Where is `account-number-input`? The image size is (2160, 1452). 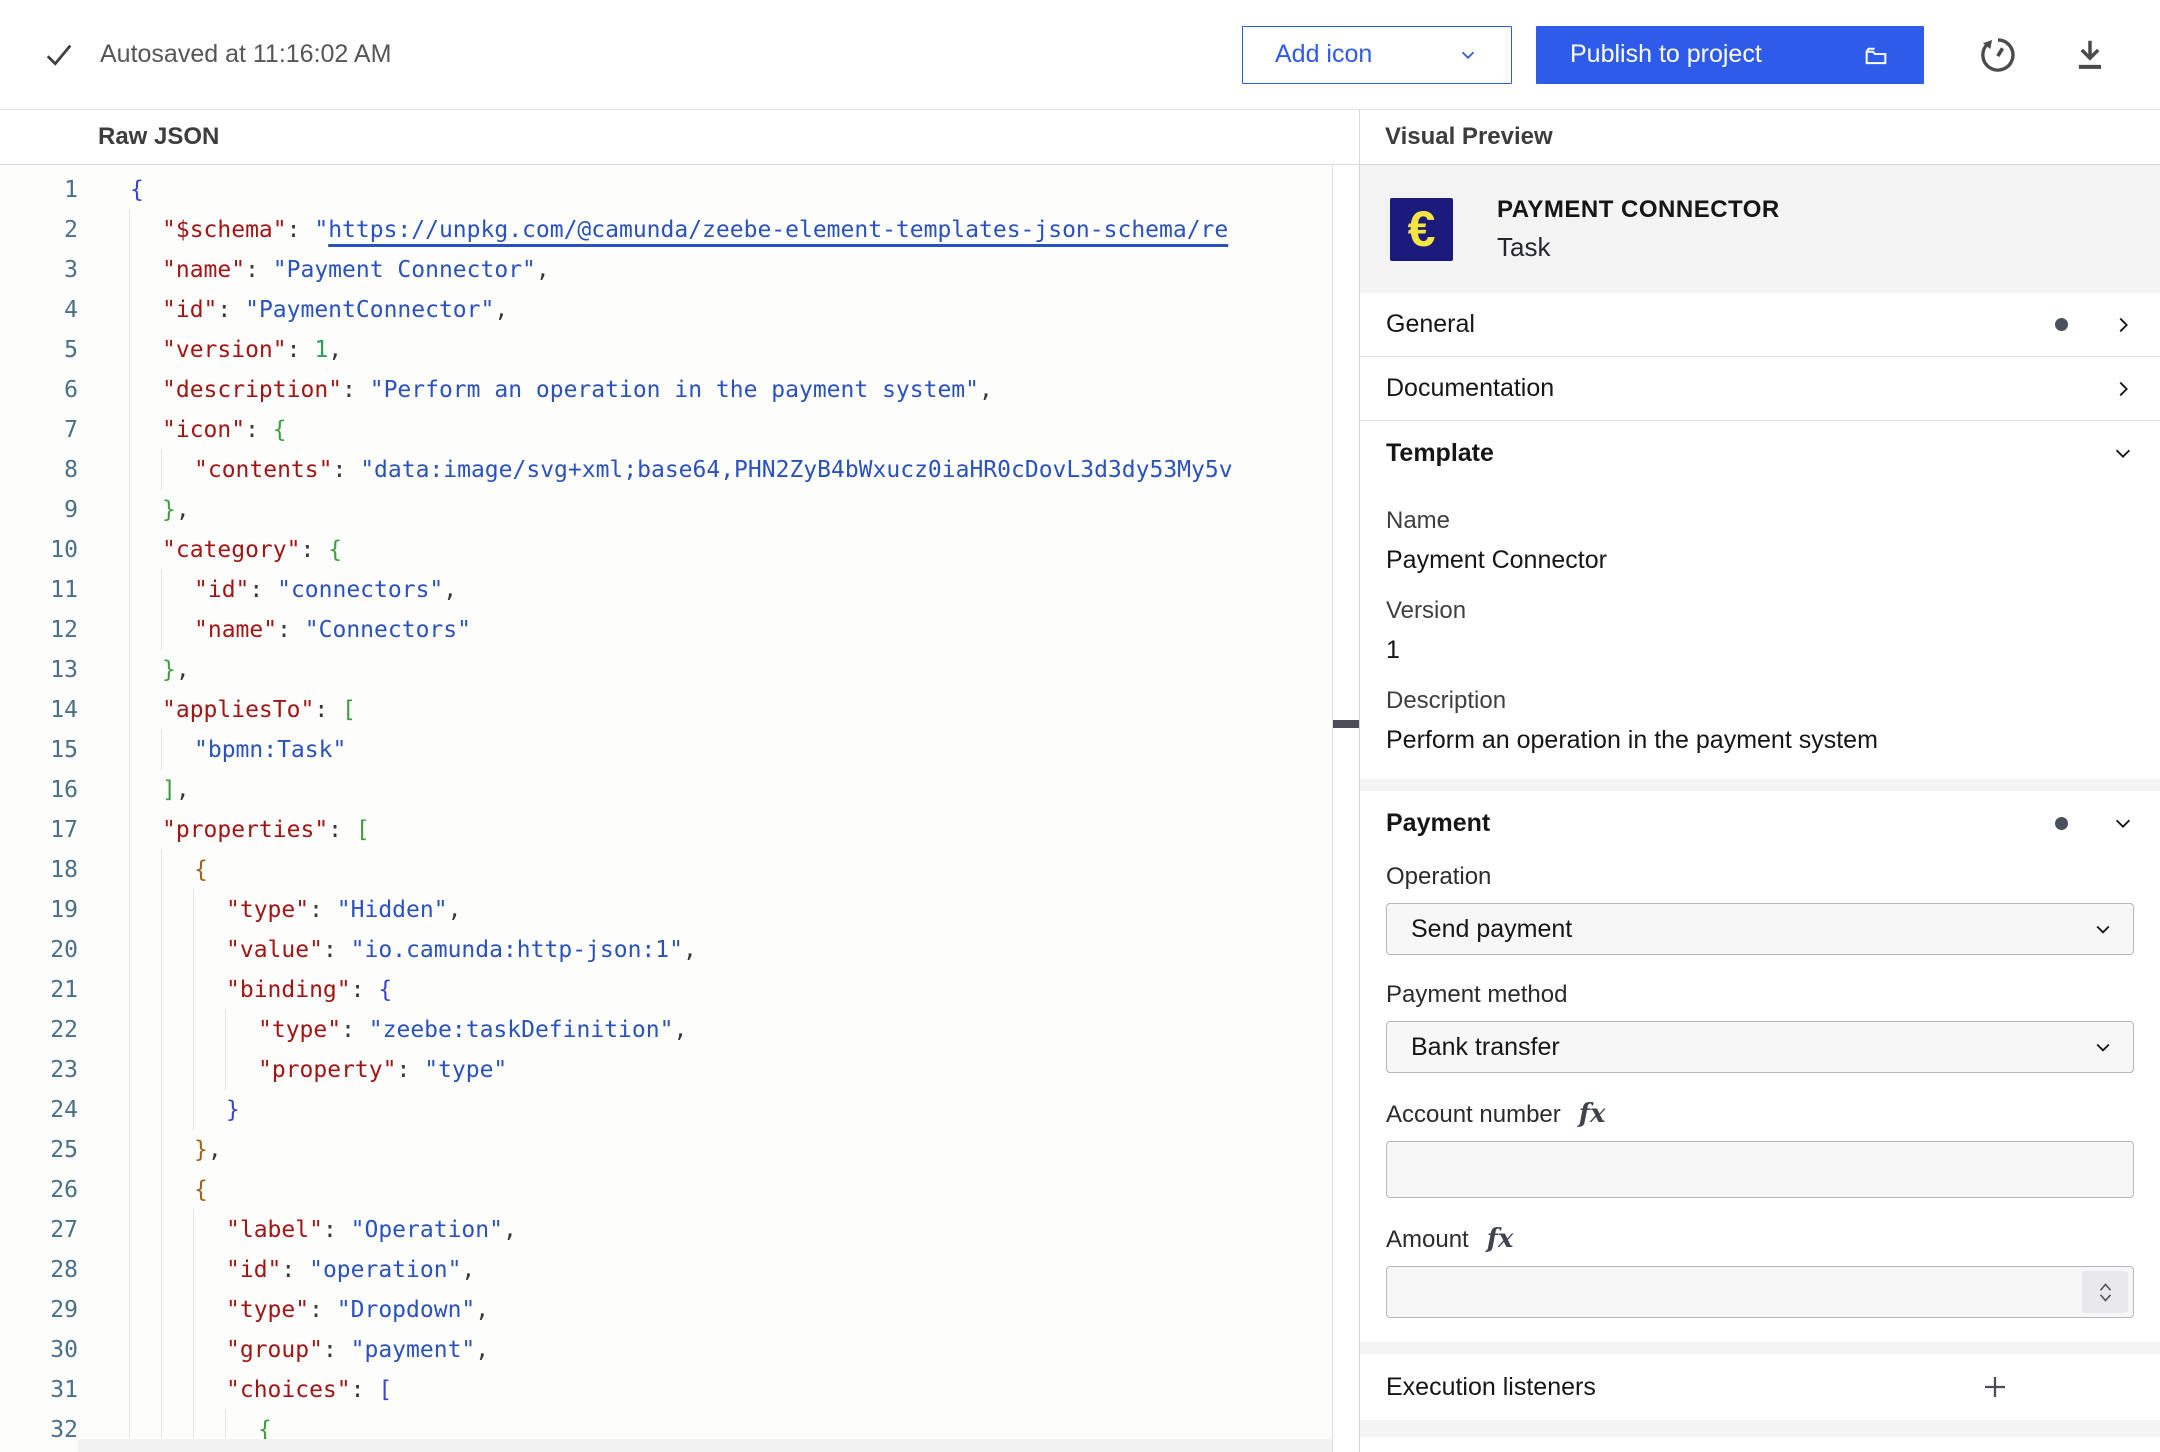 account-number-input is located at coordinates (1760, 1169).